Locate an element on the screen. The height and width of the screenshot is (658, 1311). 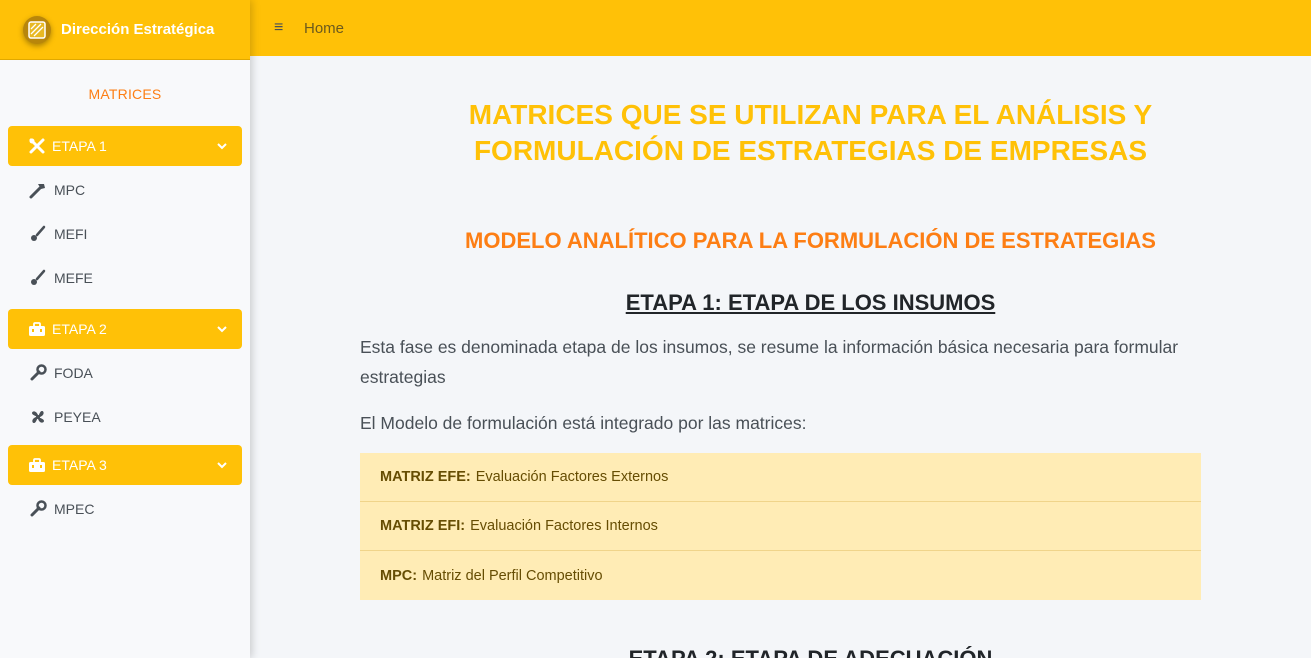
matrix-name: MATRIZ EFE: is located at coordinates (425, 477).